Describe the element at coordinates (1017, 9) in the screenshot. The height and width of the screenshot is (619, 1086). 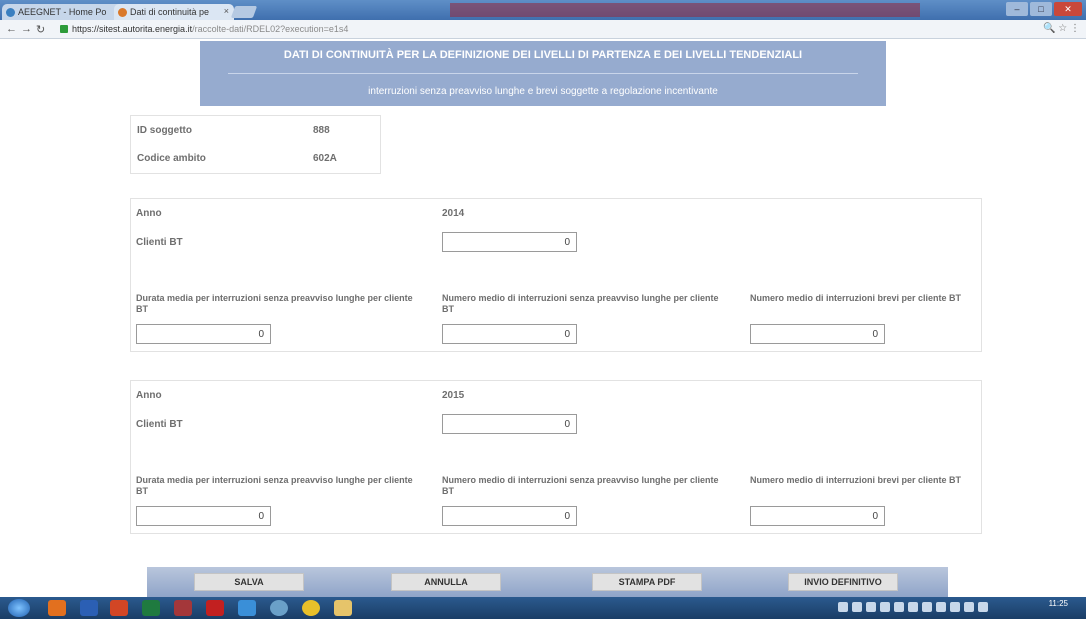
I see `minimize-icon: –` at that location.